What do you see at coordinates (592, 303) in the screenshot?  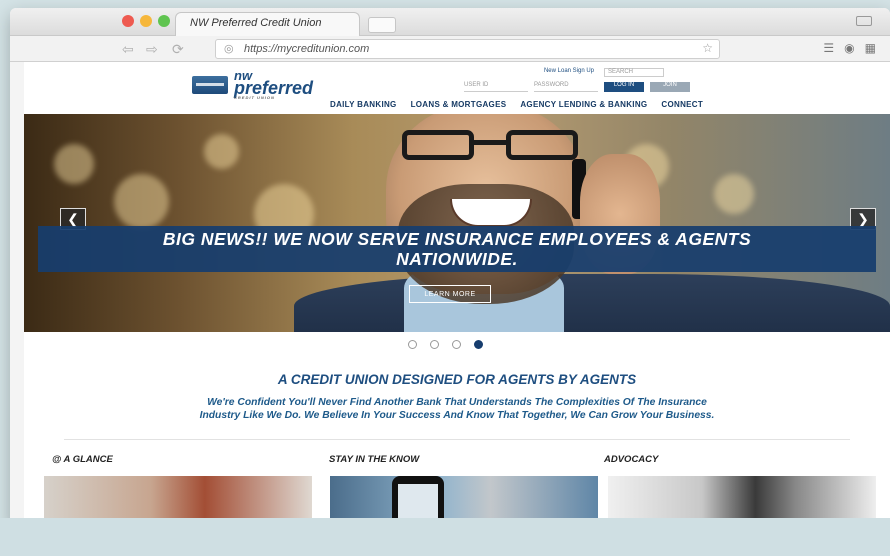 I see `hero-person-jacket` at bounding box center [592, 303].